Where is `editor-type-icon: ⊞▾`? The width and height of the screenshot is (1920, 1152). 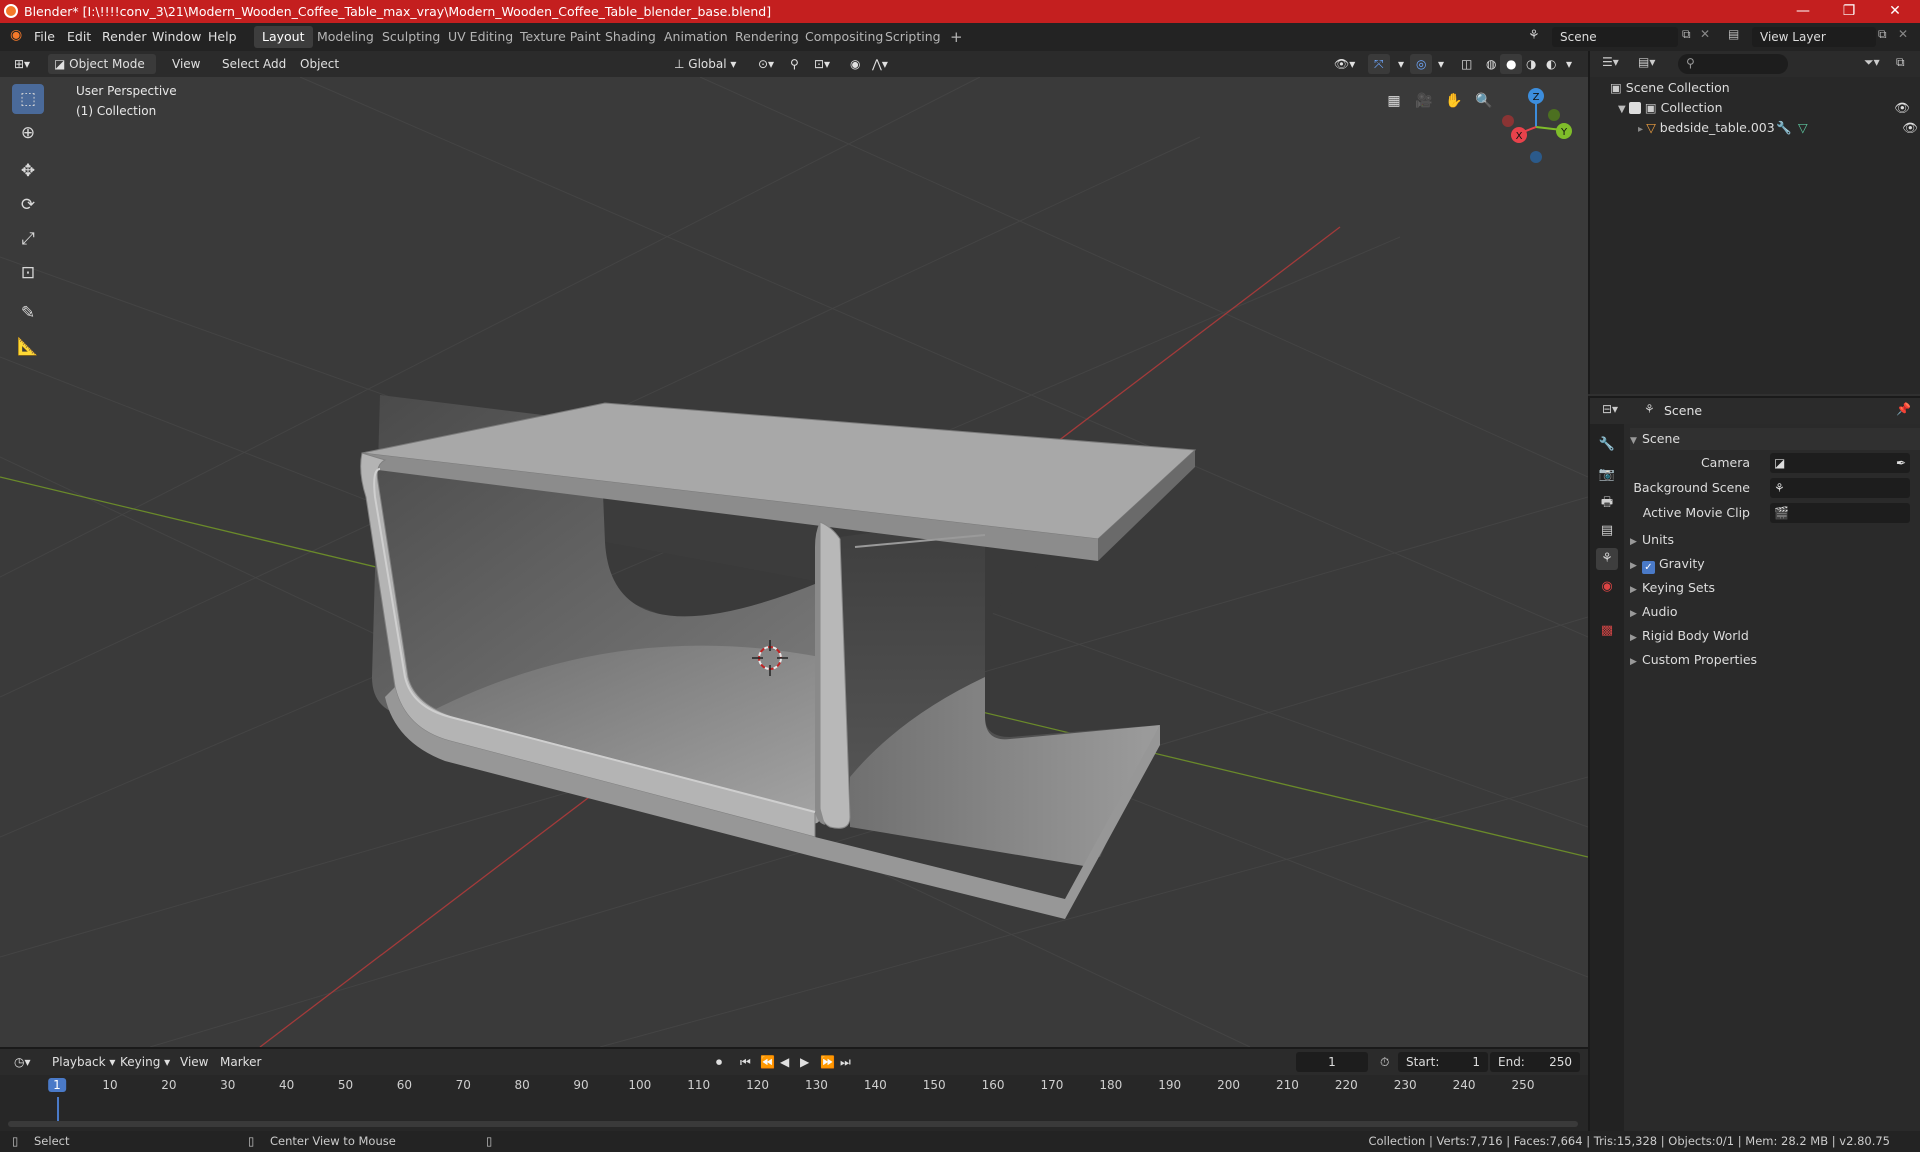 editor-type-icon: ⊞▾ is located at coordinates (22, 64).